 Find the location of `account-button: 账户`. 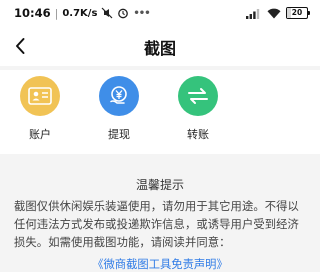

account-button: 账户 is located at coordinates (40, 109).